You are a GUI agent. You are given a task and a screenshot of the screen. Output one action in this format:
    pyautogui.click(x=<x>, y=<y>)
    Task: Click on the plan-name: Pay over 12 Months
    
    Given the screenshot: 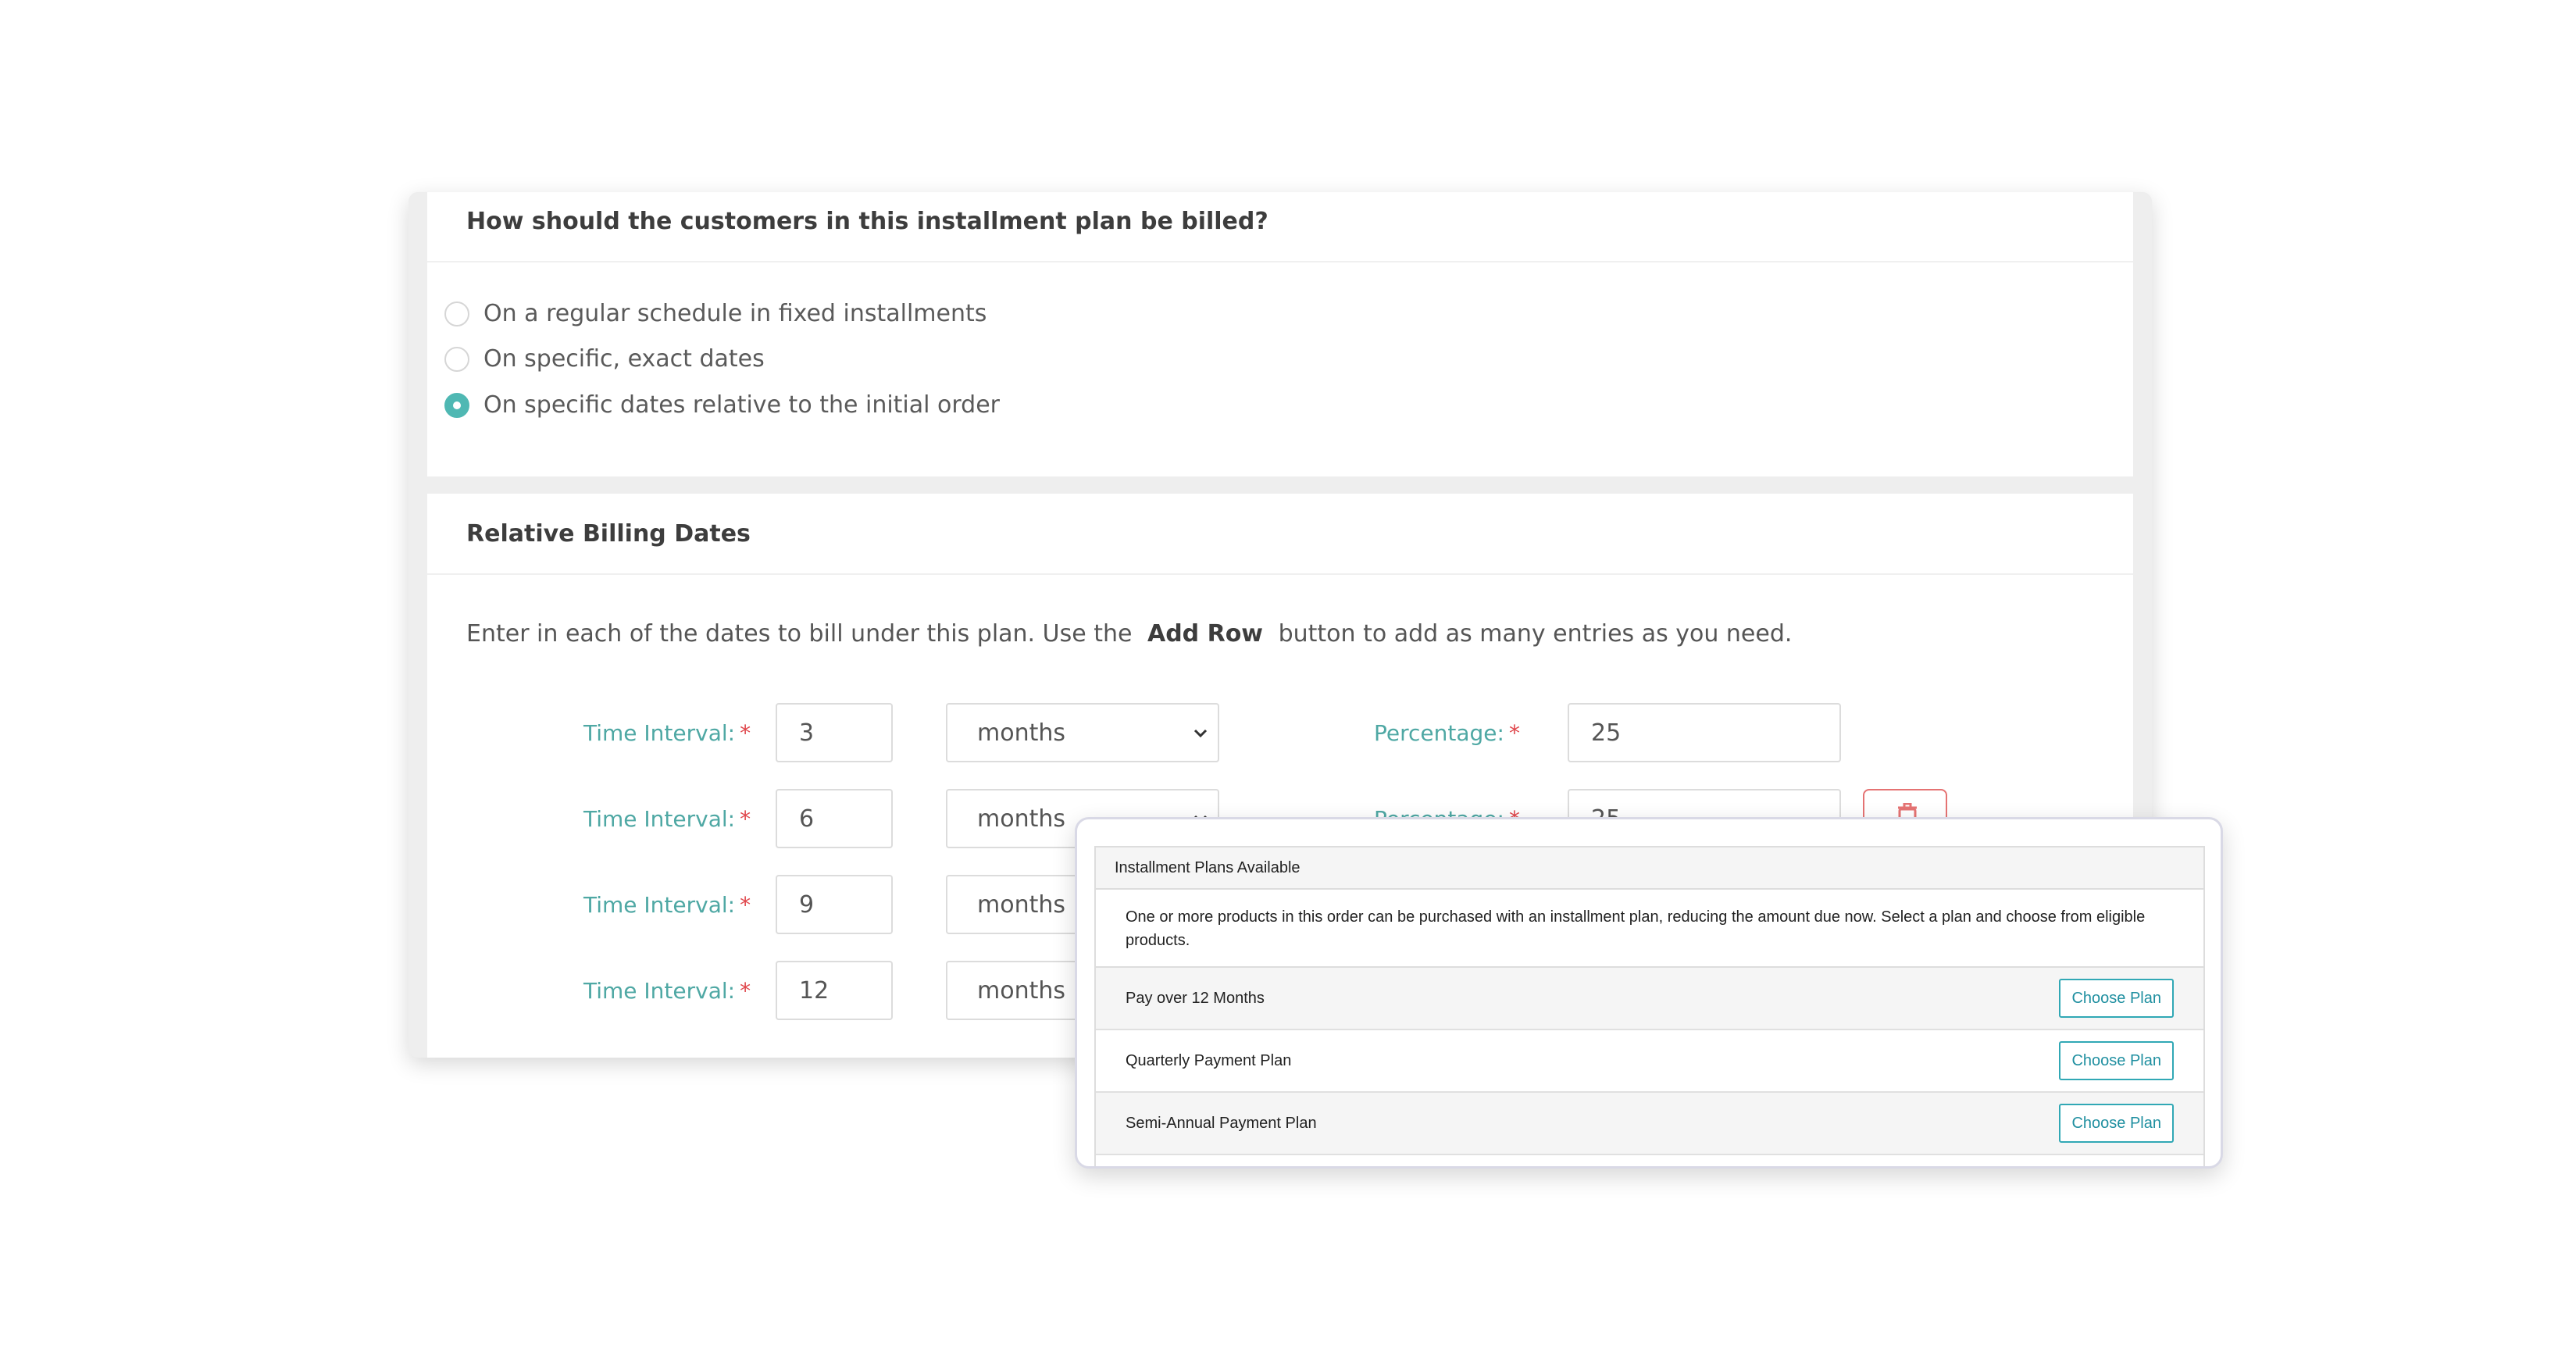 What is the action you would take?
    pyautogui.click(x=1195, y=998)
    